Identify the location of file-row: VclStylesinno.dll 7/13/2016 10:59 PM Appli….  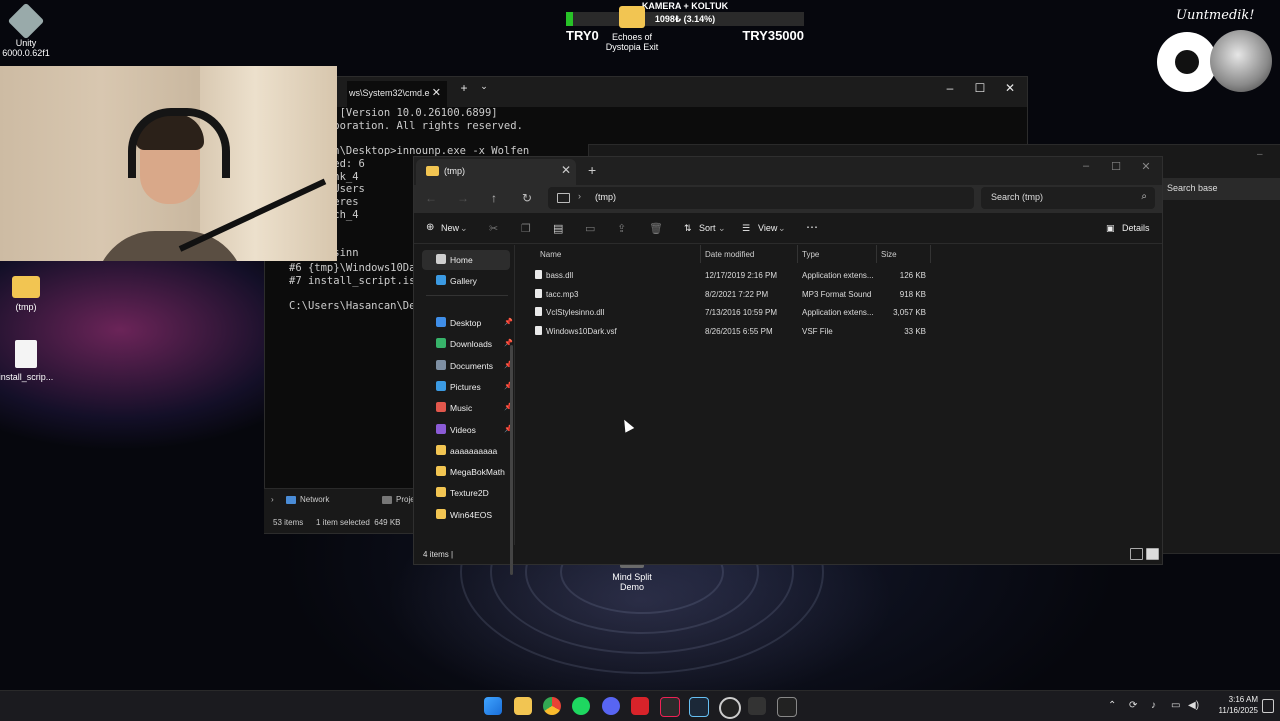
(794, 313).